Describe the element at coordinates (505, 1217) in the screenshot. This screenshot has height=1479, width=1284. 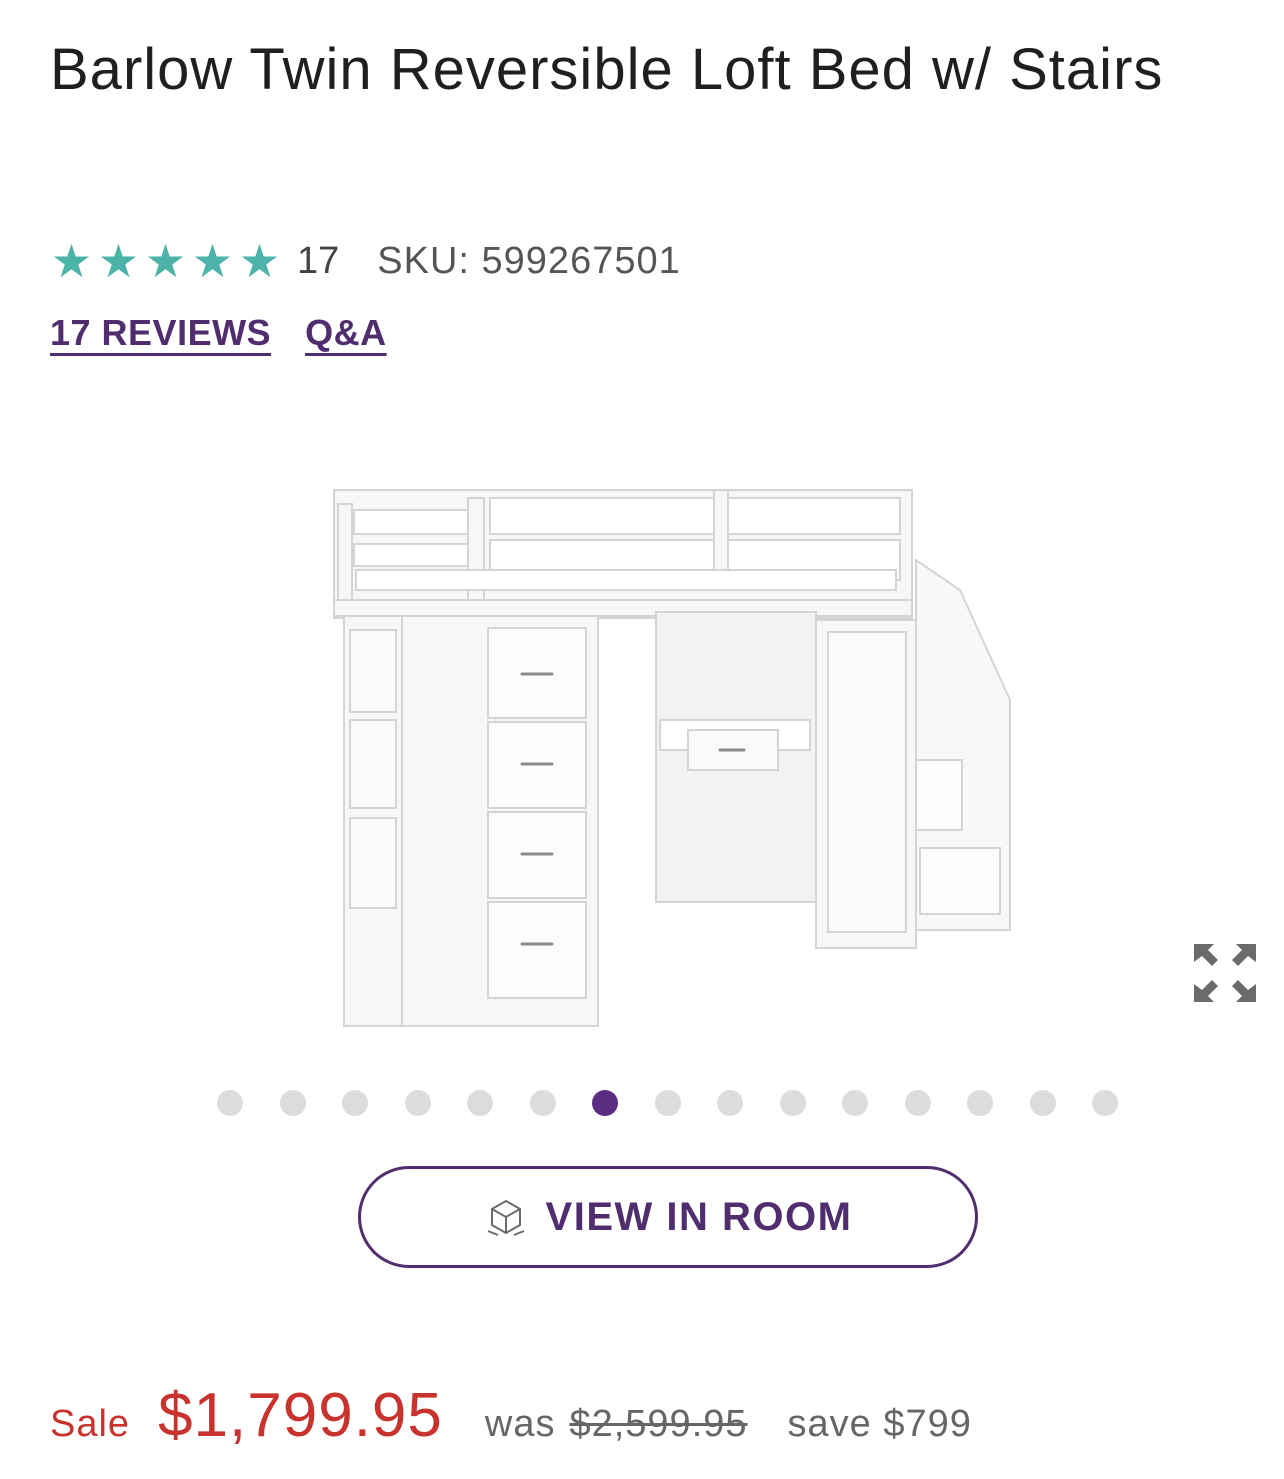
I see `ar-cube-icon` at that location.